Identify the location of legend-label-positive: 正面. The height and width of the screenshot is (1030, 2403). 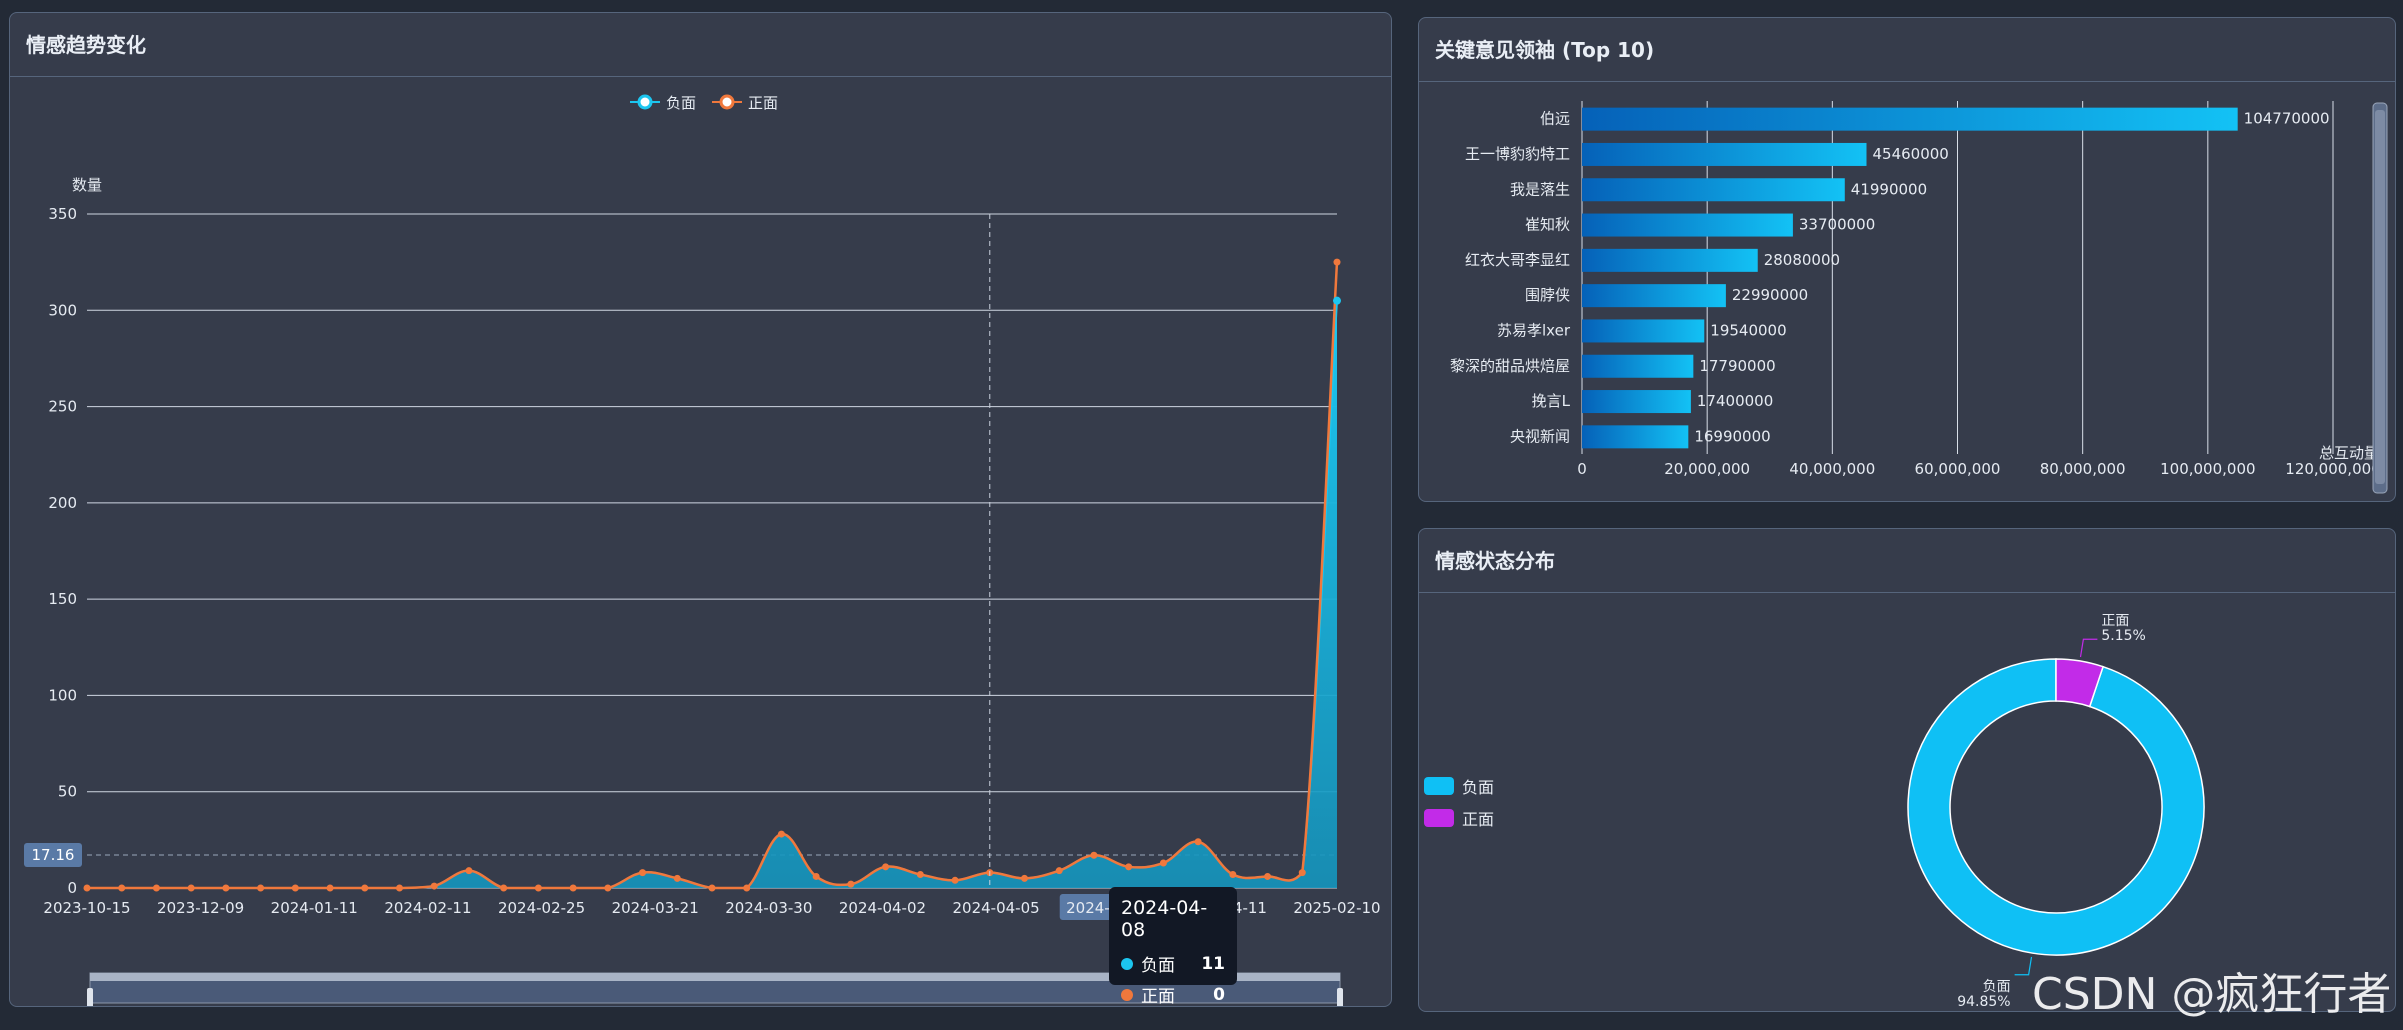
(1478, 819).